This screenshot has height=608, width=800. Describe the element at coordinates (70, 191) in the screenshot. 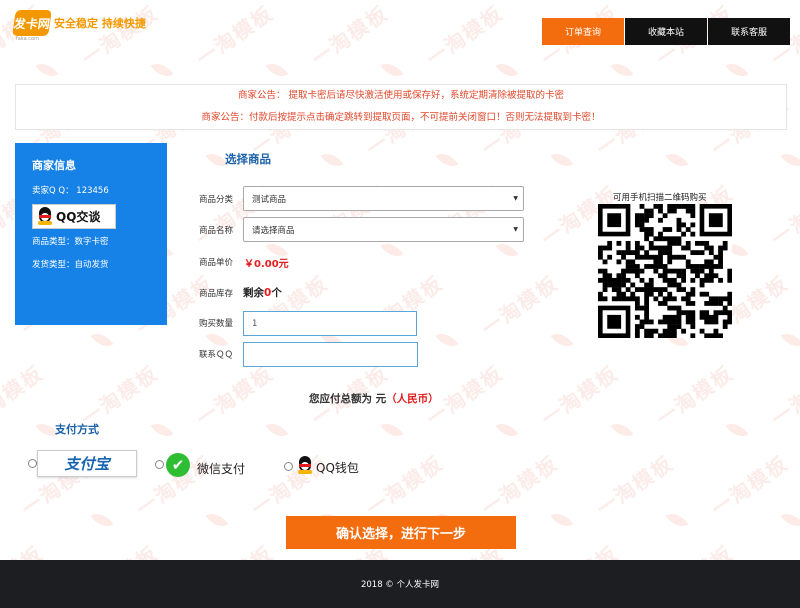

I see `seller-qq: 卖家Q Q： 123456` at that location.